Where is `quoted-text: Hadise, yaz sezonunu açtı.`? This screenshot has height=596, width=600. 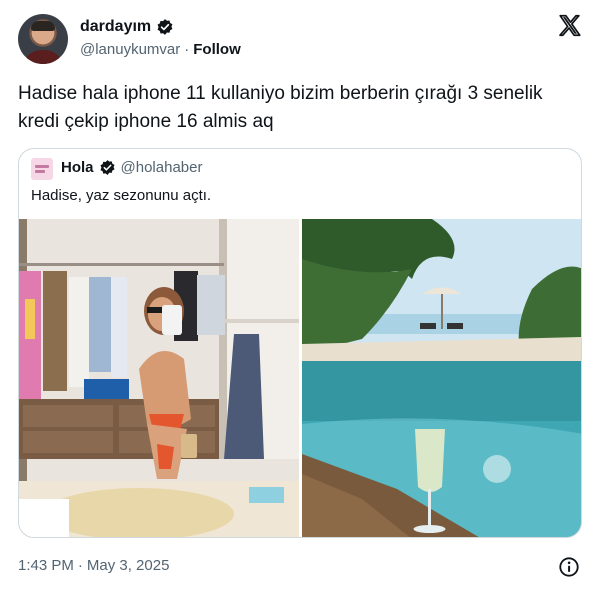
quoted-text: Hadise, yaz sezonunu açtı. is located at coordinates (121, 195).